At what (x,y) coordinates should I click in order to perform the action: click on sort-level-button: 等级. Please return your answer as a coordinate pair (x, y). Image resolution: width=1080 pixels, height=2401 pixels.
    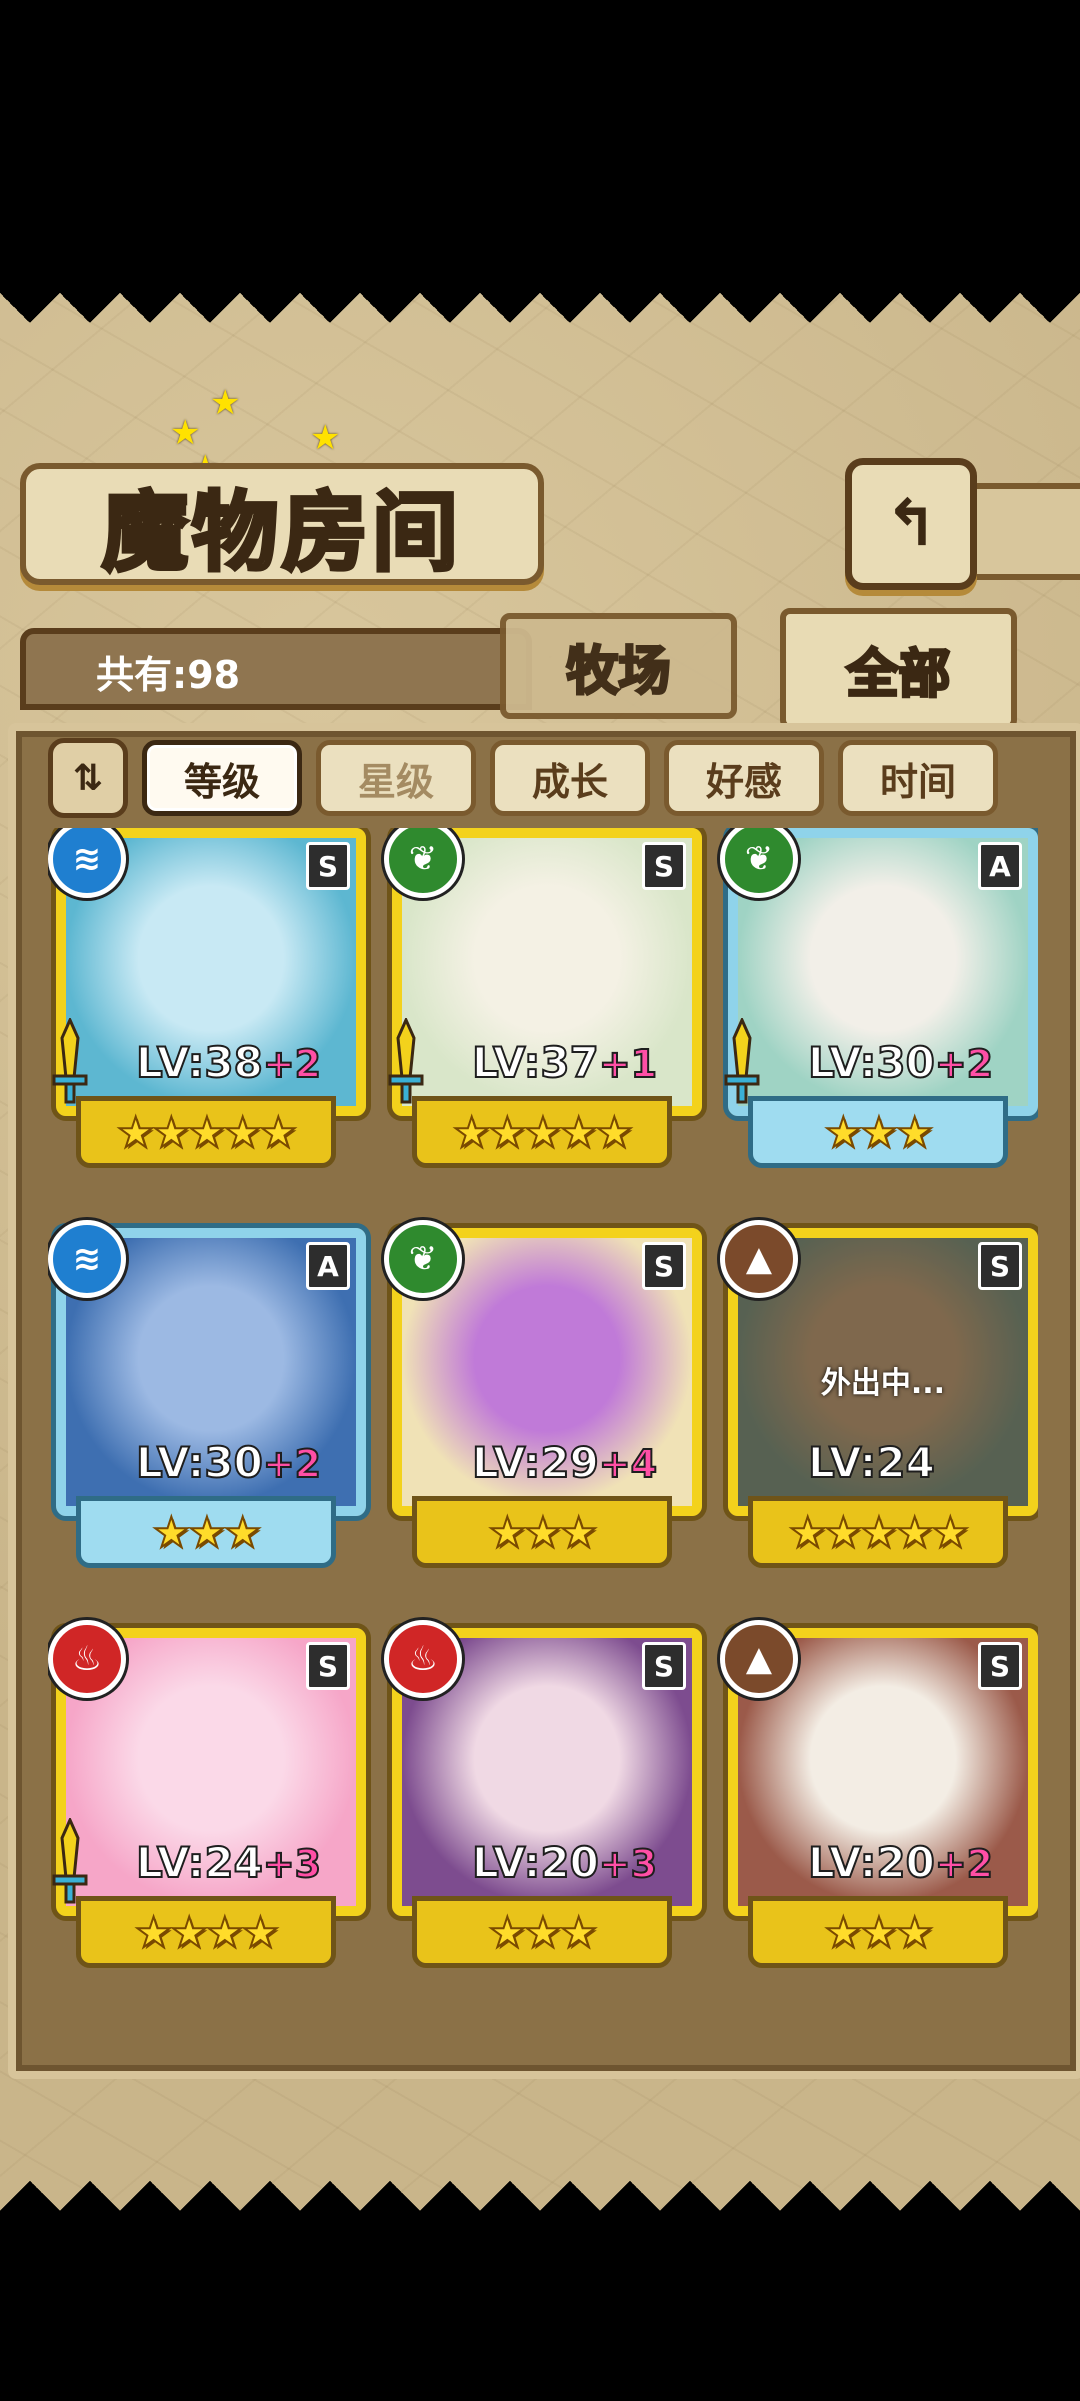
    Looking at the image, I should click on (222, 778).